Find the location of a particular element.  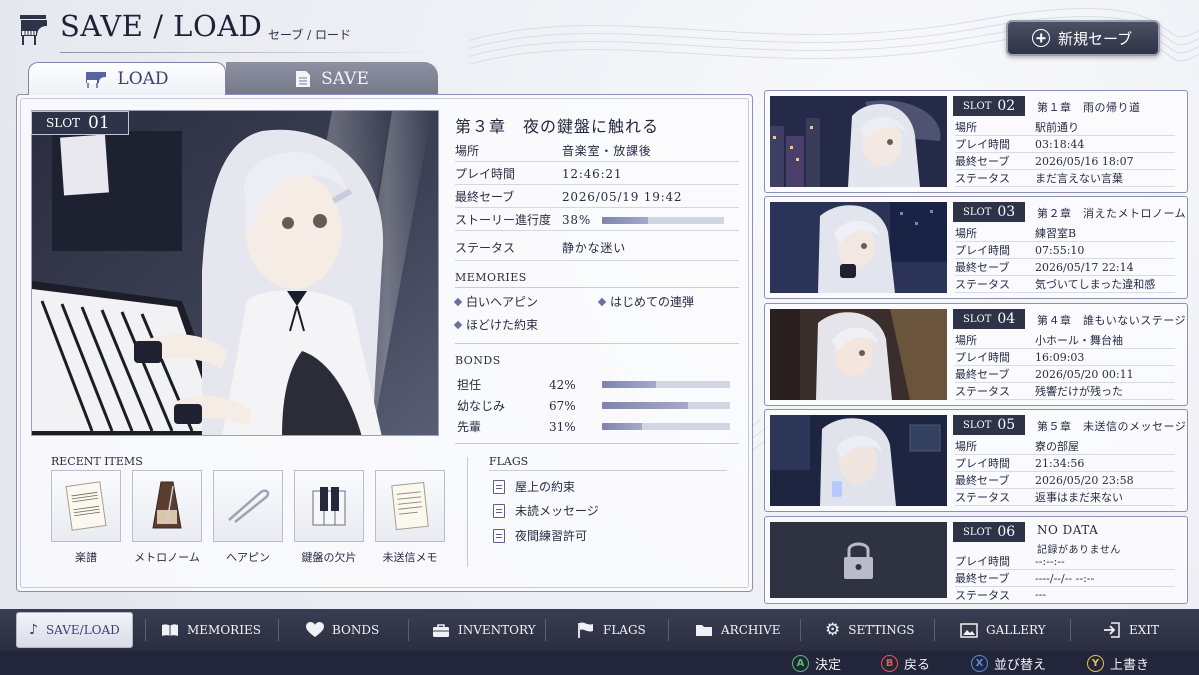

stage-wings-illustration is located at coordinates (858, 354).